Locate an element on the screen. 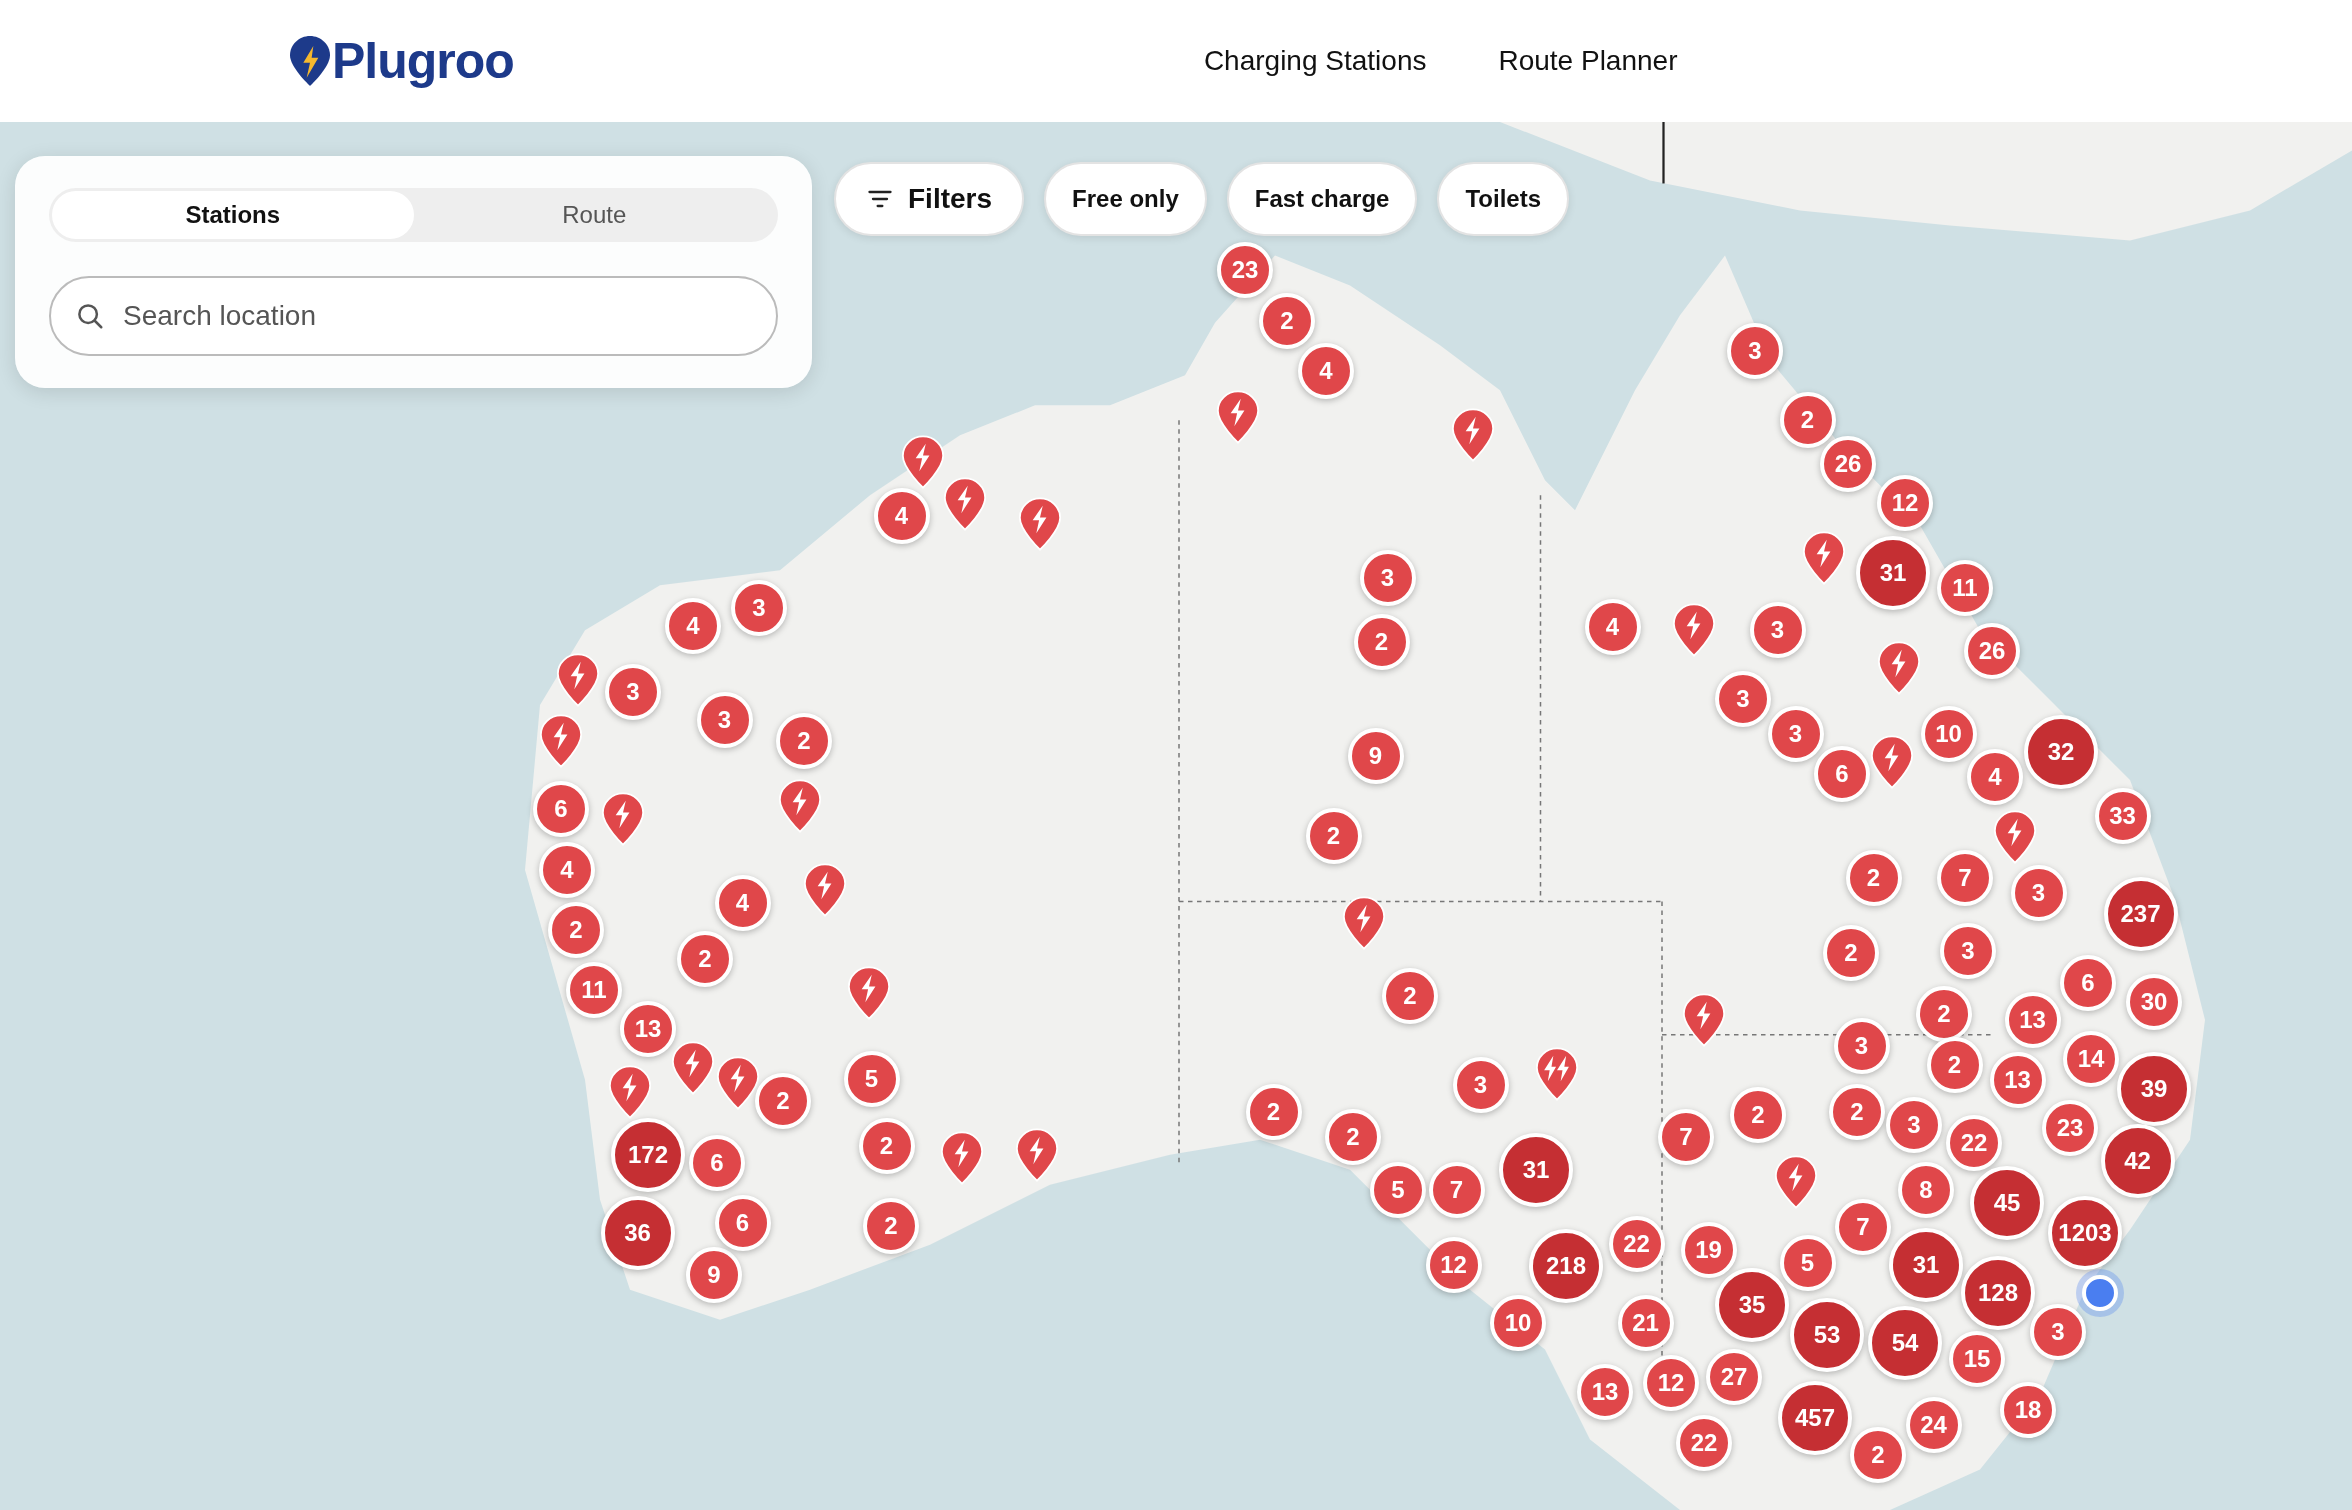  logo: Plugroo is located at coordinates (423, 61).